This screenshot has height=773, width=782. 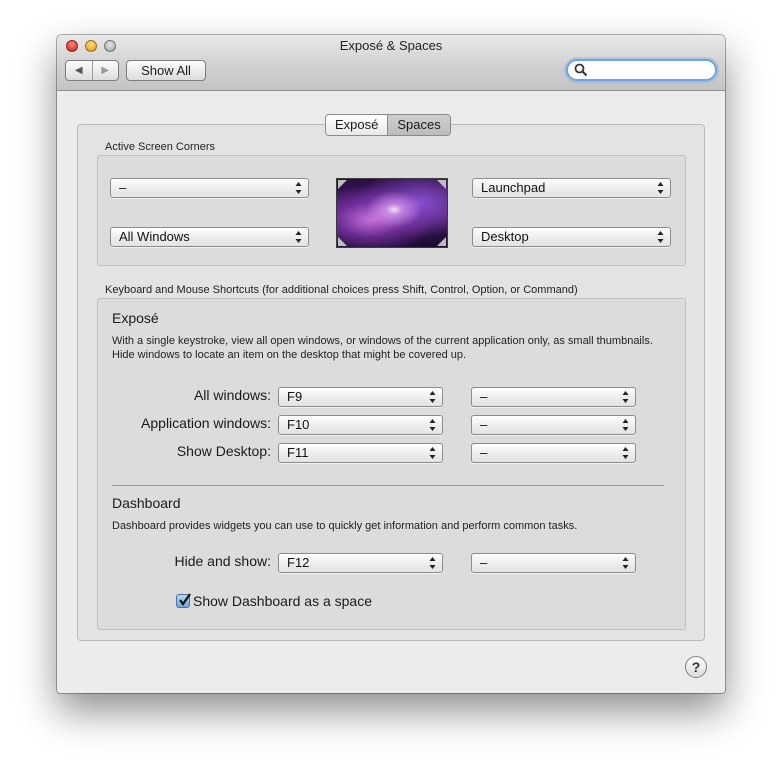 I want to click on popup-value: F9, so click(x=295, y=396).